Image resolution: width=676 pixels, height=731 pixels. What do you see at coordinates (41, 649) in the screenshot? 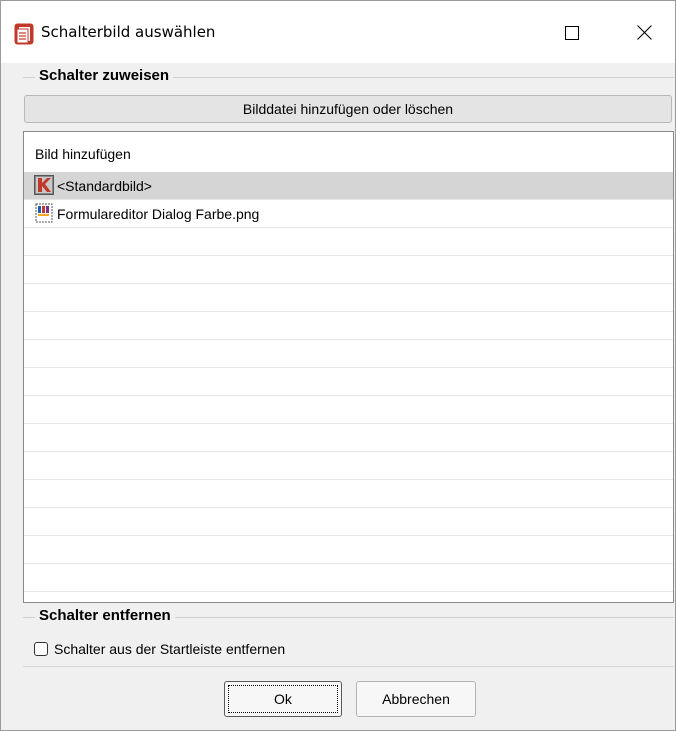
I see `remove-from-startbar-checkbox` at bounding box center [41, 649].